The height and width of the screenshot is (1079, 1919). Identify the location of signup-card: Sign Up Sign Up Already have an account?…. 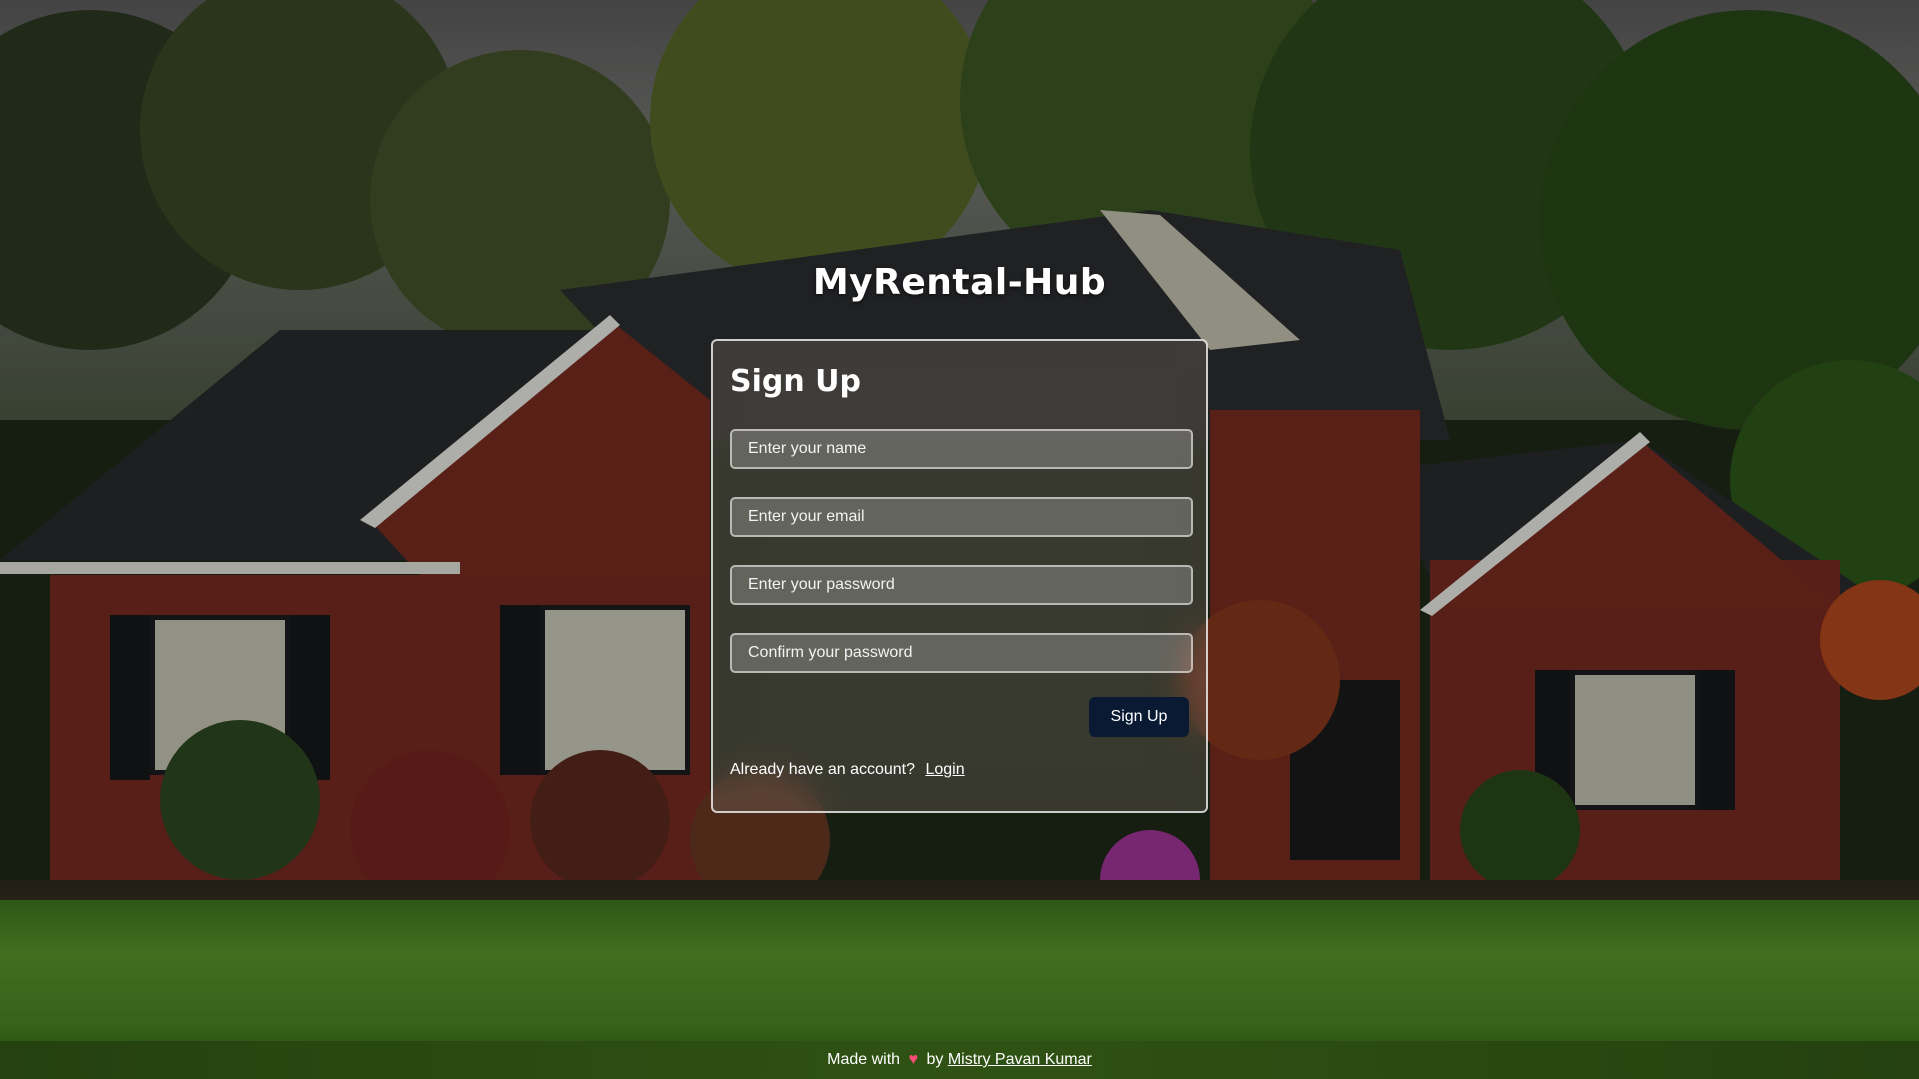
(959, 576).